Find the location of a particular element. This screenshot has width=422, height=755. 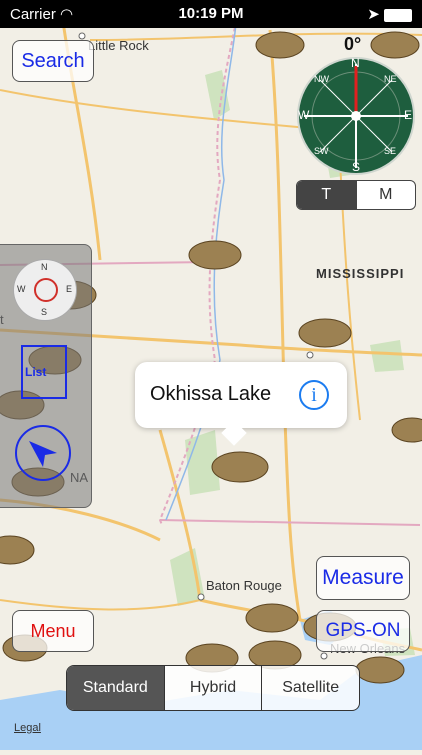

true-magnetic-toggle: T M is located at coordinates (356, 195).